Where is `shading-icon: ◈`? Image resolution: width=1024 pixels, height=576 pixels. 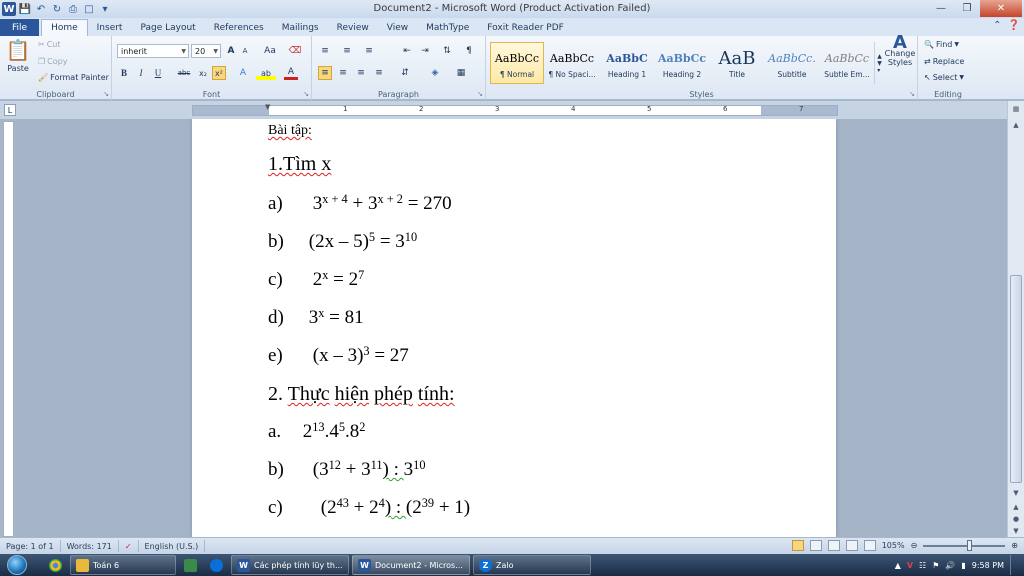 shading-icon: ◈ is located at coordinates (435, 73).